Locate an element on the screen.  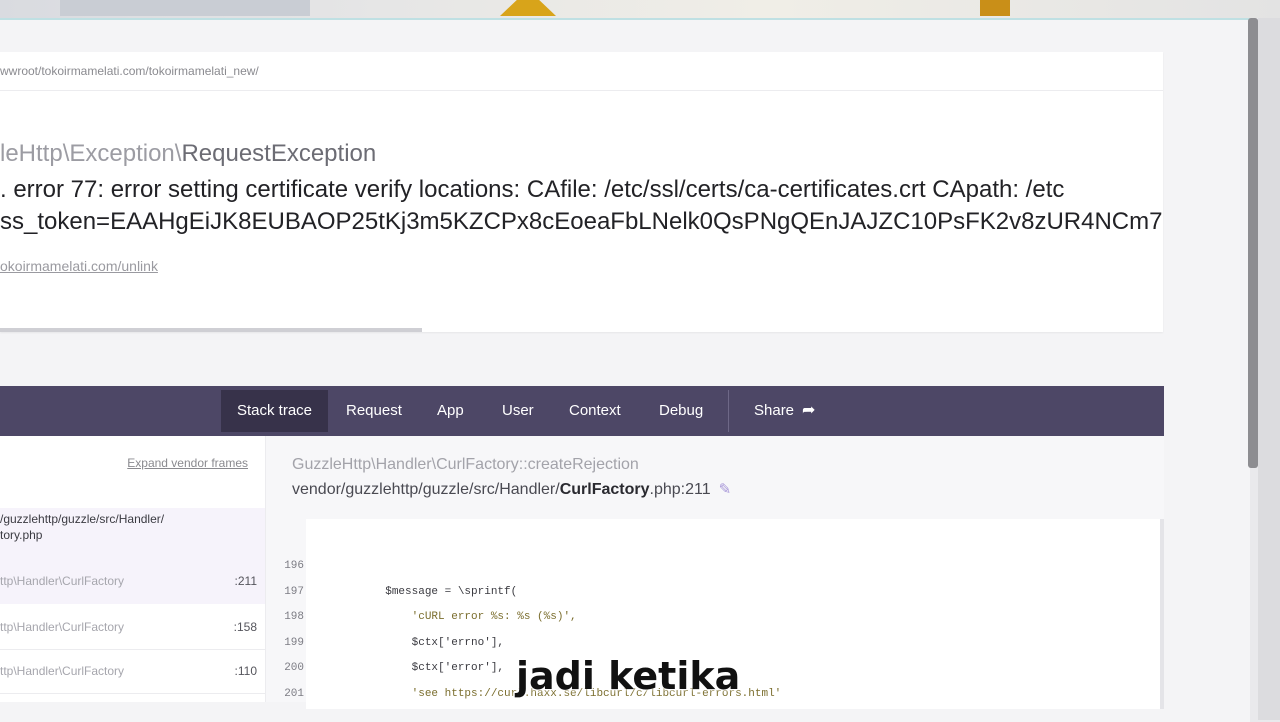
frame-line-number: :211 is located at coordinates (245, 581).